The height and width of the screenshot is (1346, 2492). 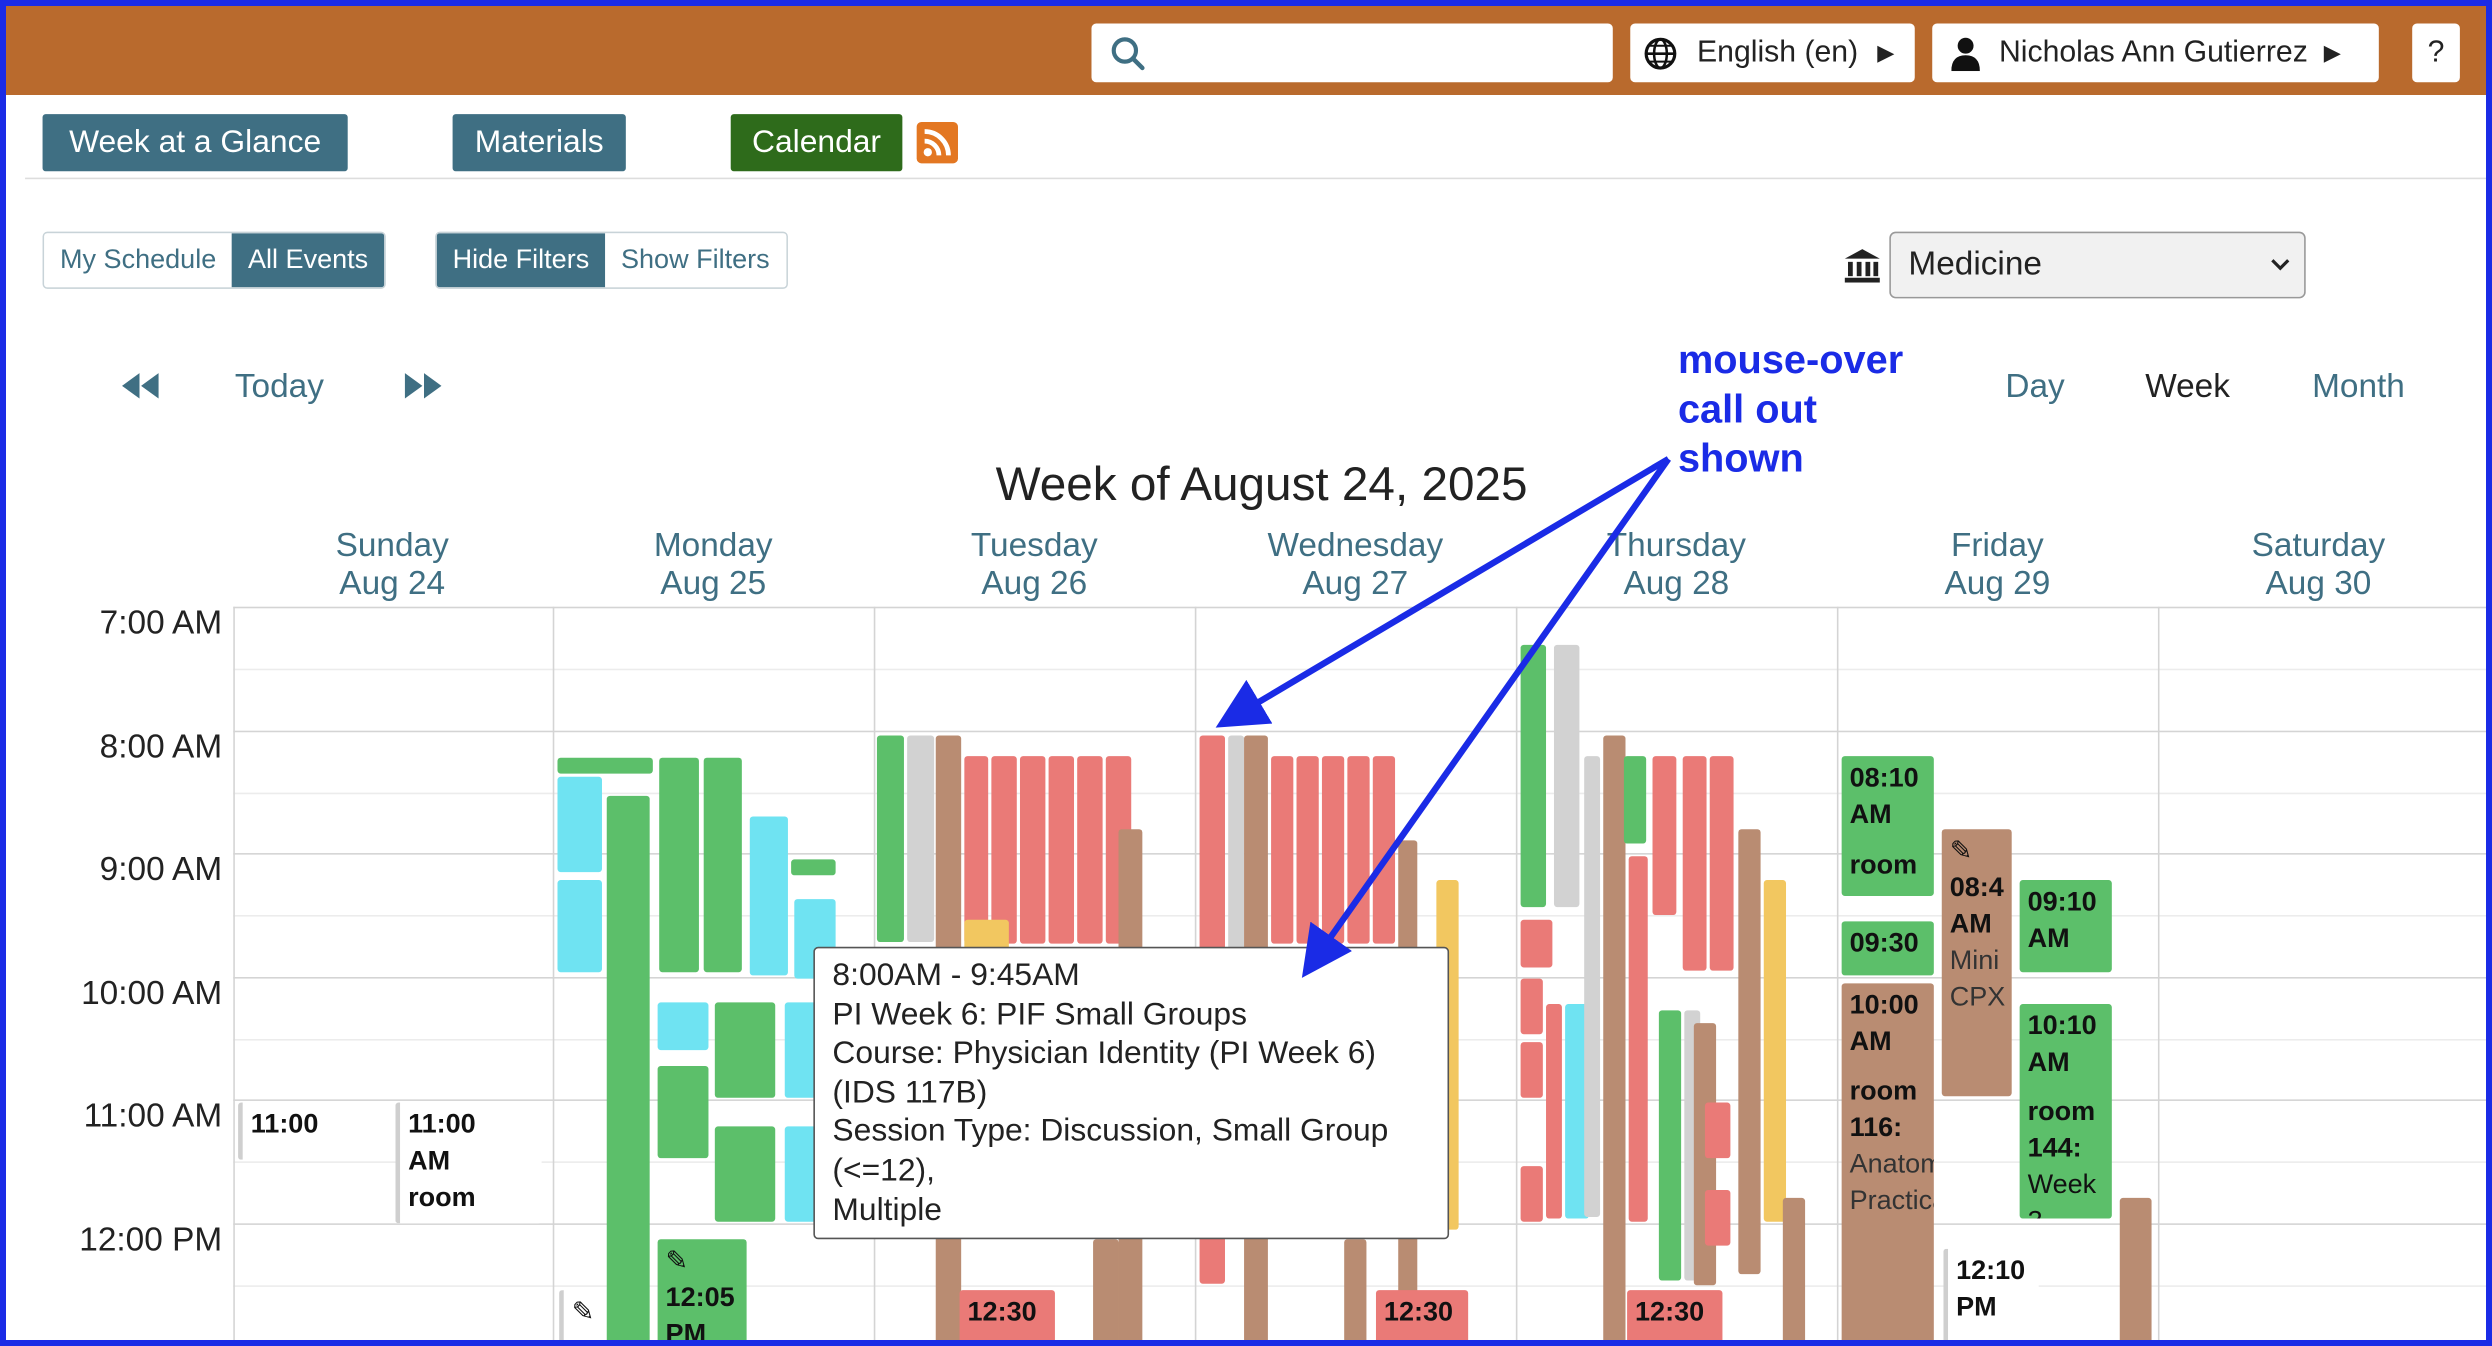 I want to click on annotation-arrows, so click(x=1443, y=717).